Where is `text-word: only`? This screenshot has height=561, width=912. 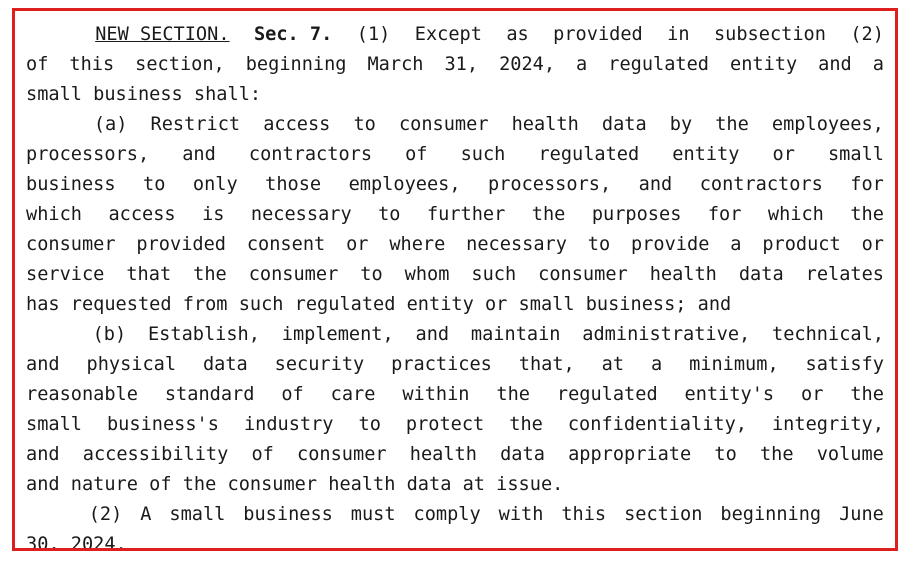
text-word: only is located at coordinates (215, 184).